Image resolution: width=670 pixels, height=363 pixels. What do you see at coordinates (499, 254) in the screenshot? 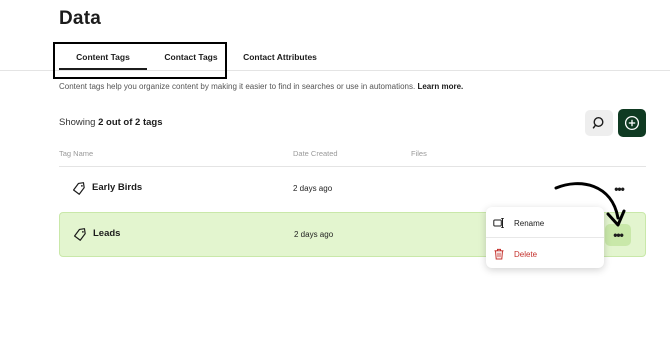
I see `trash-icon` at bounding box center [499, 254].